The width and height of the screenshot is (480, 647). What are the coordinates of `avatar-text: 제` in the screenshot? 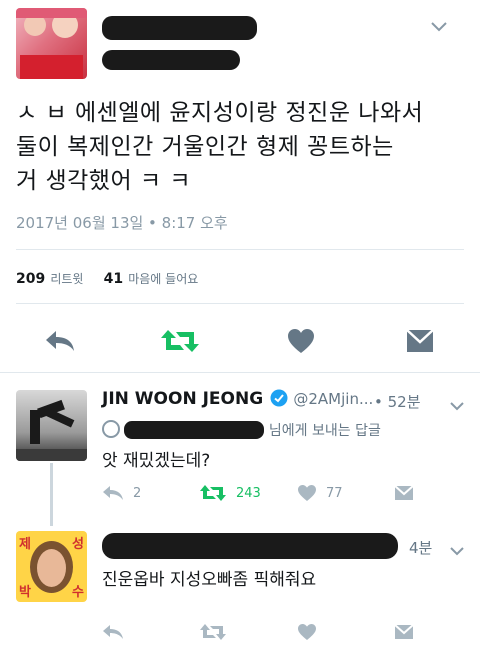 It's located at (25, 544).